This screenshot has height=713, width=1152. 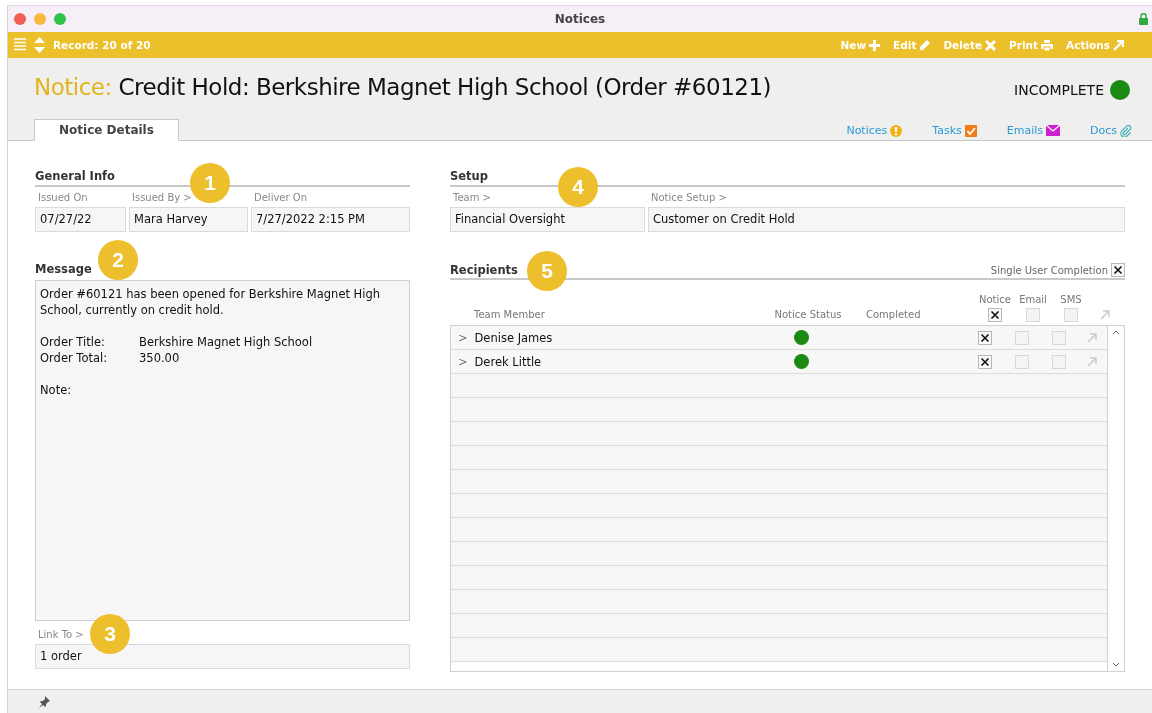 What do you see at coordinates (970, 130) in the screenshot?
I see `checkbox-icon` at bounding box center [970, 130].